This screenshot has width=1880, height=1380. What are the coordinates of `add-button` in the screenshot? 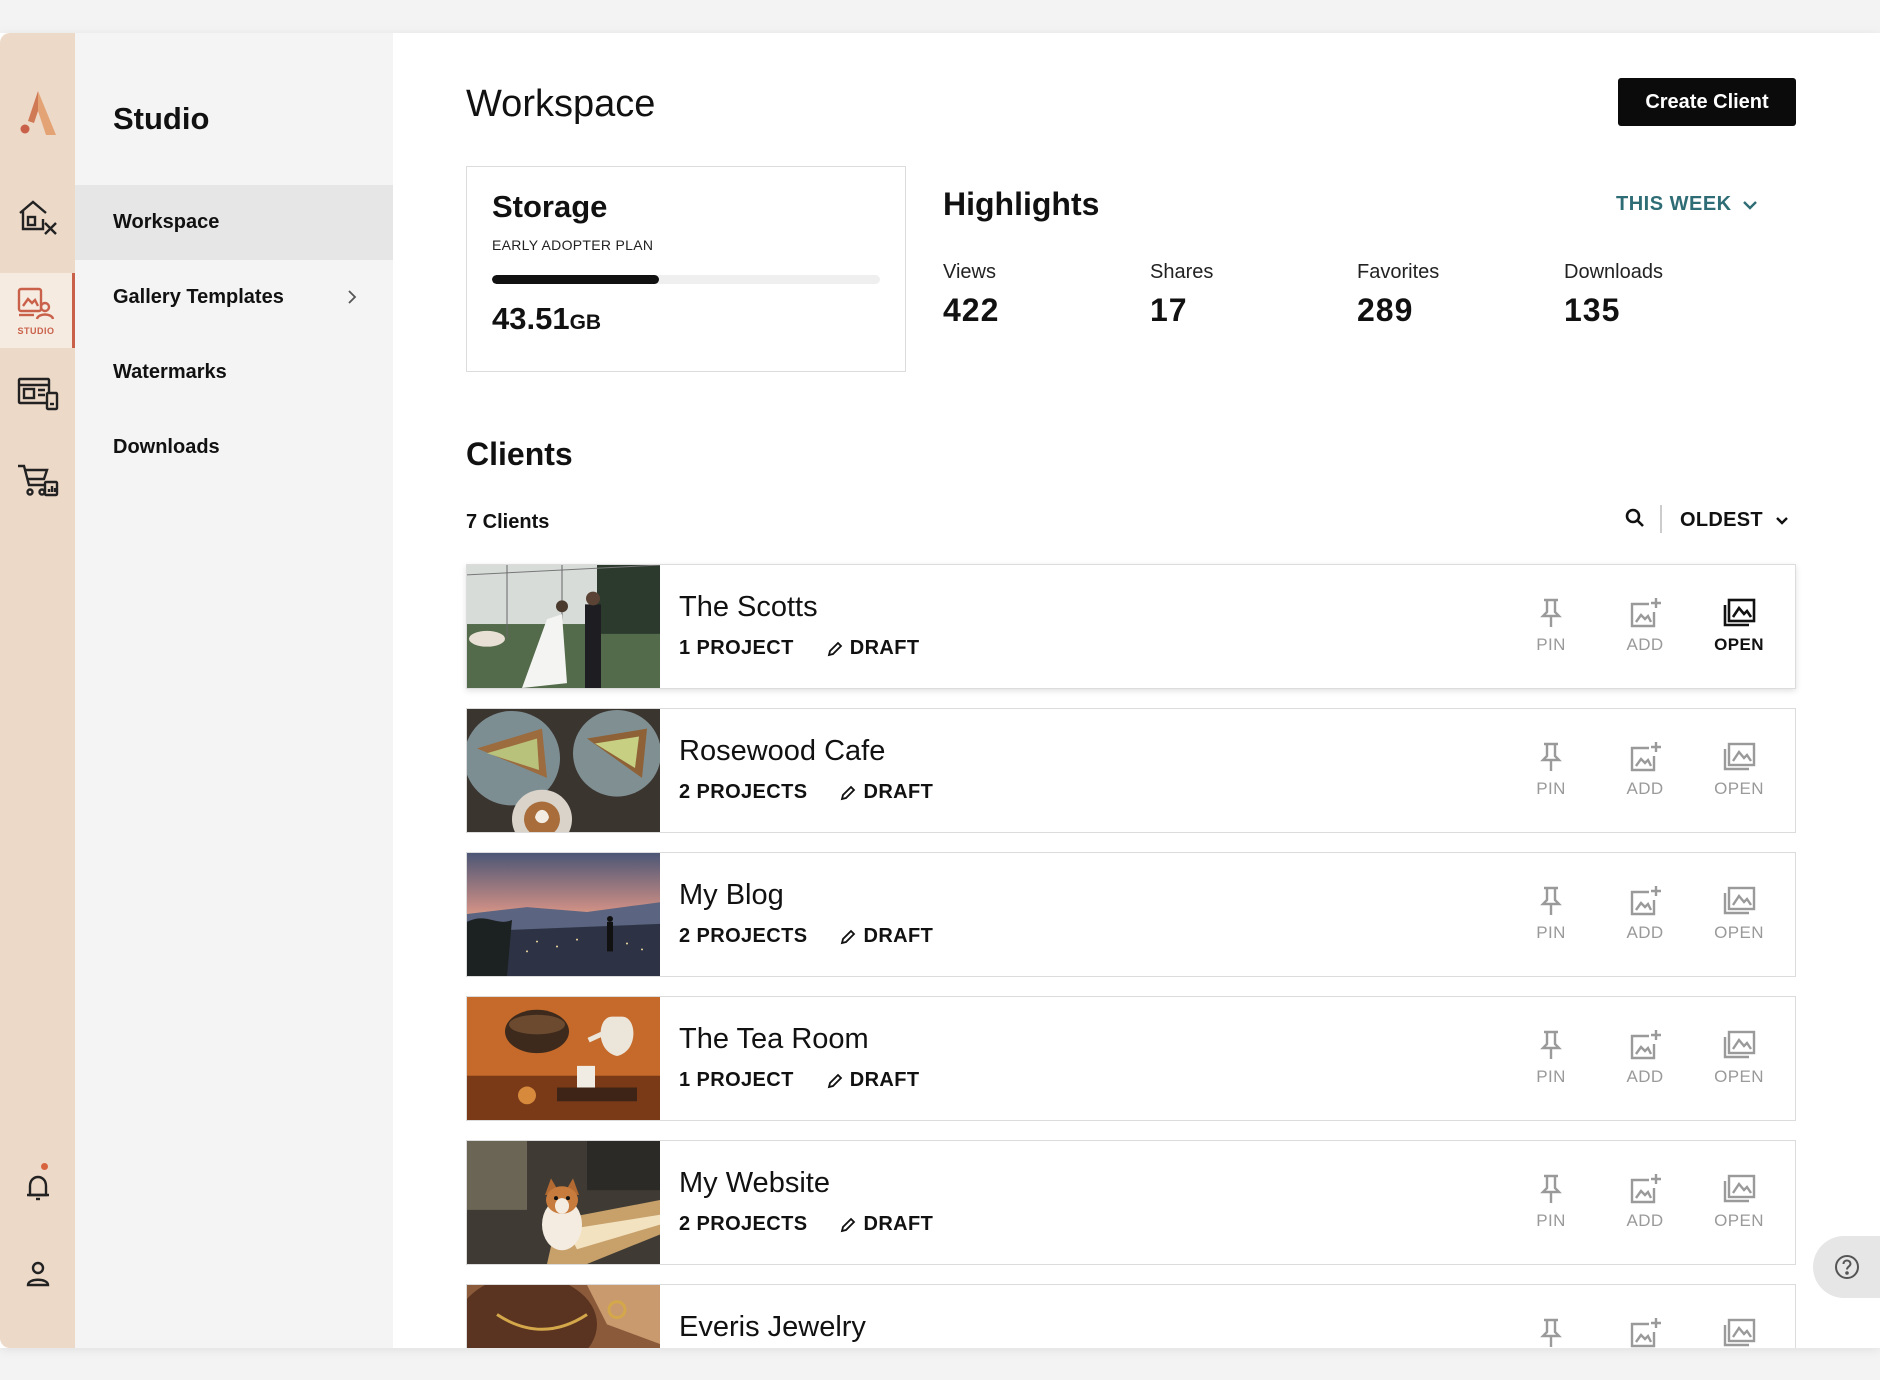 It's located at (1645, 1331).